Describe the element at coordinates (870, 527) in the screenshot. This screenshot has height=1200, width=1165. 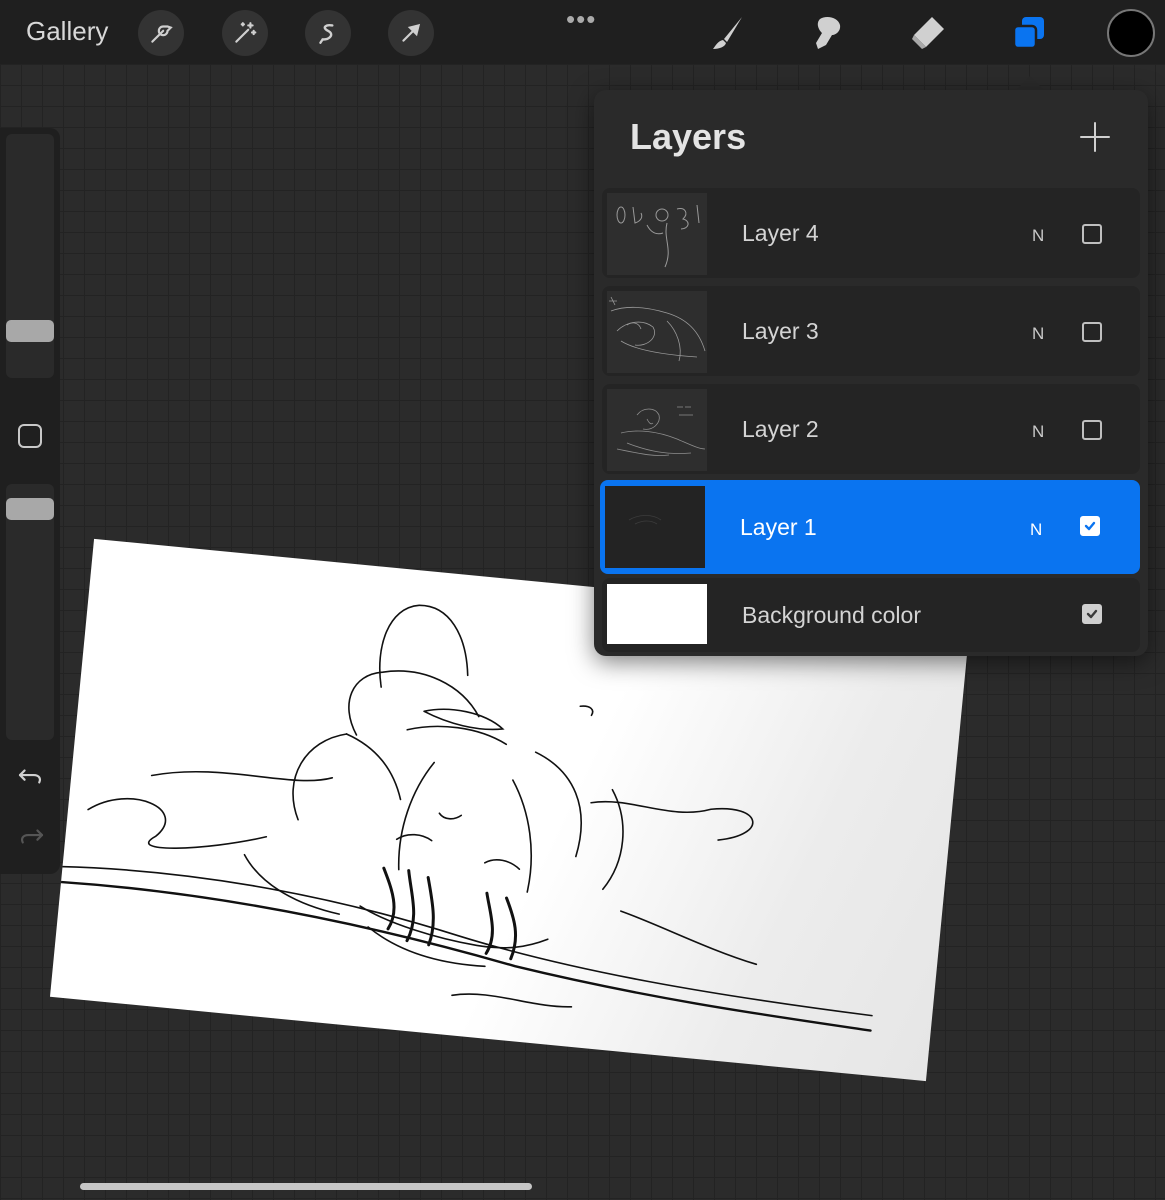
I see `layer-row-selected: Layer 1 N` at that location.